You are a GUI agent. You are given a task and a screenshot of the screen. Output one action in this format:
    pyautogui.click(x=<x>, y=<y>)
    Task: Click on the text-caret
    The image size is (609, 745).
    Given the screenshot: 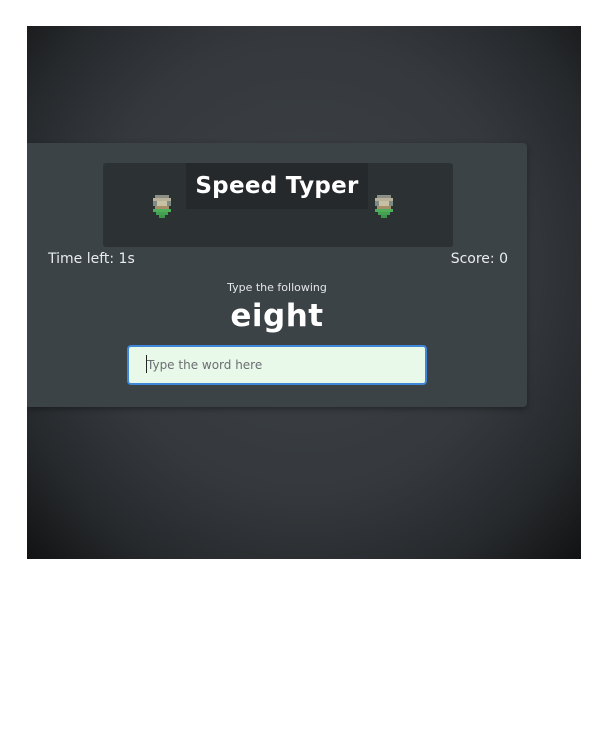 What is the action you would take?
    pyautogui.click(x=146, y=364)
    